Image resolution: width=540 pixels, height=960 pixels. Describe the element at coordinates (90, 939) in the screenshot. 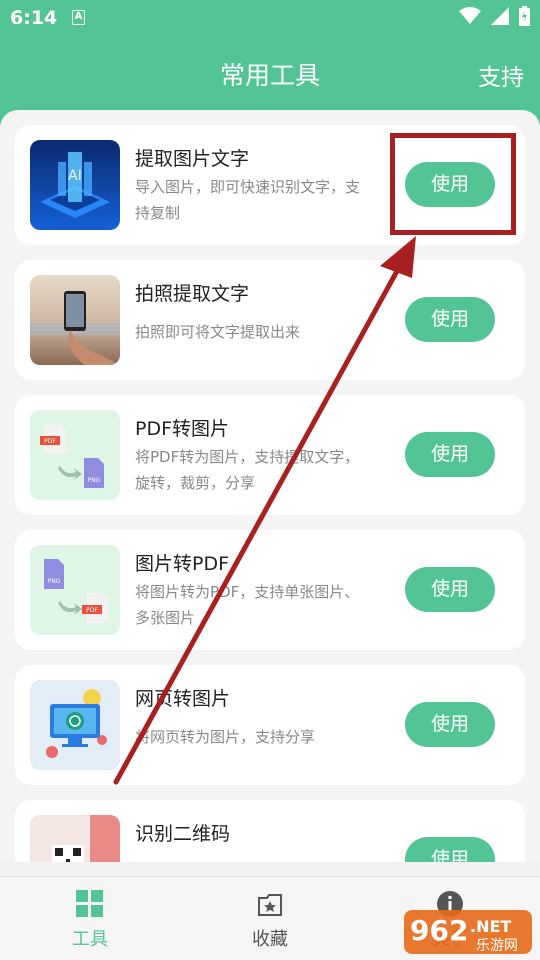

I see `nav-label-tools: 工具` at that location.